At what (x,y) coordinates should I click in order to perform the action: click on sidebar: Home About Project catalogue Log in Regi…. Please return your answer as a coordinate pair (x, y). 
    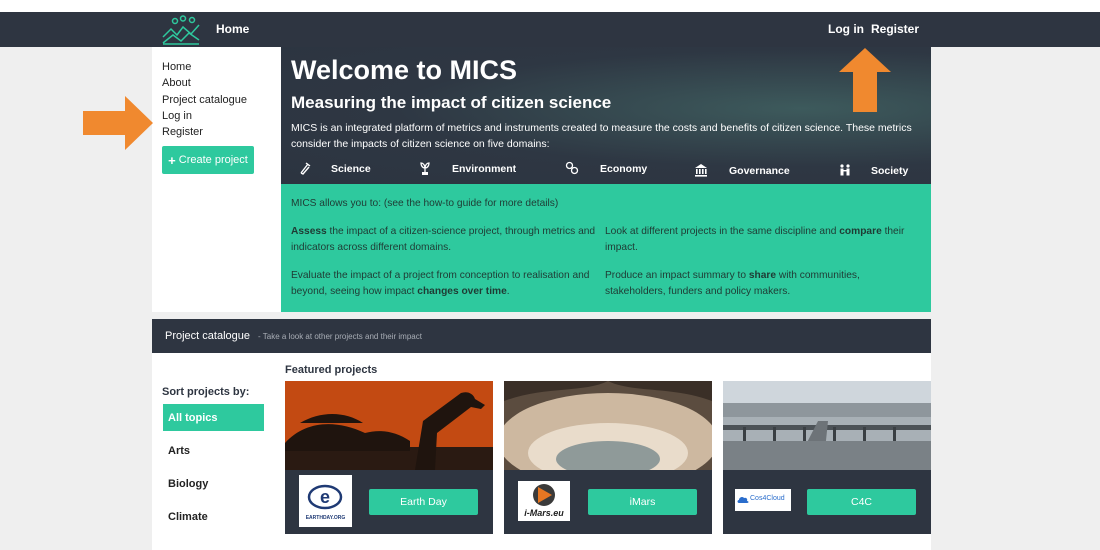
    Looking at the image, I should click on (216, 179).